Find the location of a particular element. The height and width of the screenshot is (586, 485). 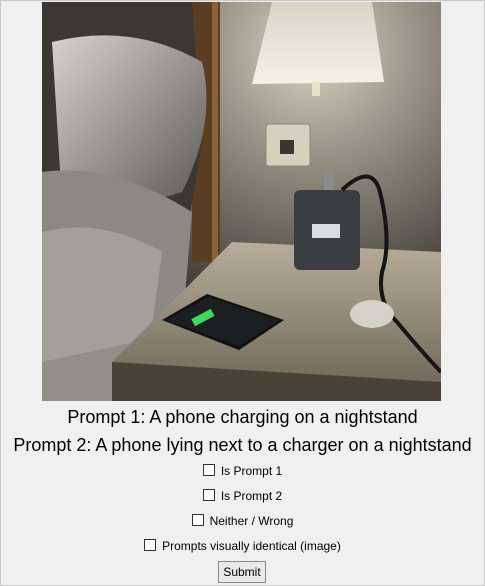

checkbox-visually-identical is located at coordinates (150, 545).